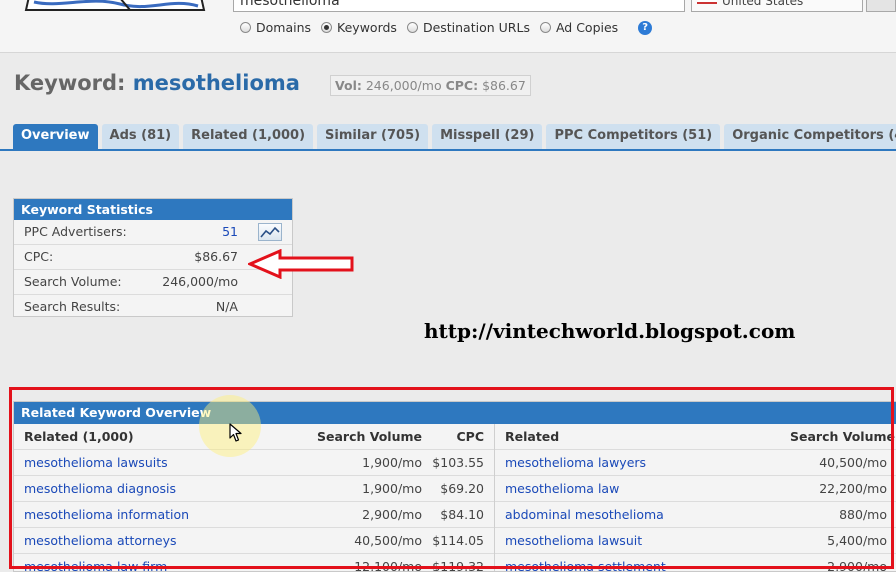 The width and height of the screenshot is (896, 572). Describe the element at coordinates (645, 27) in the screenshot. I see `help-icon: ?` at that location.